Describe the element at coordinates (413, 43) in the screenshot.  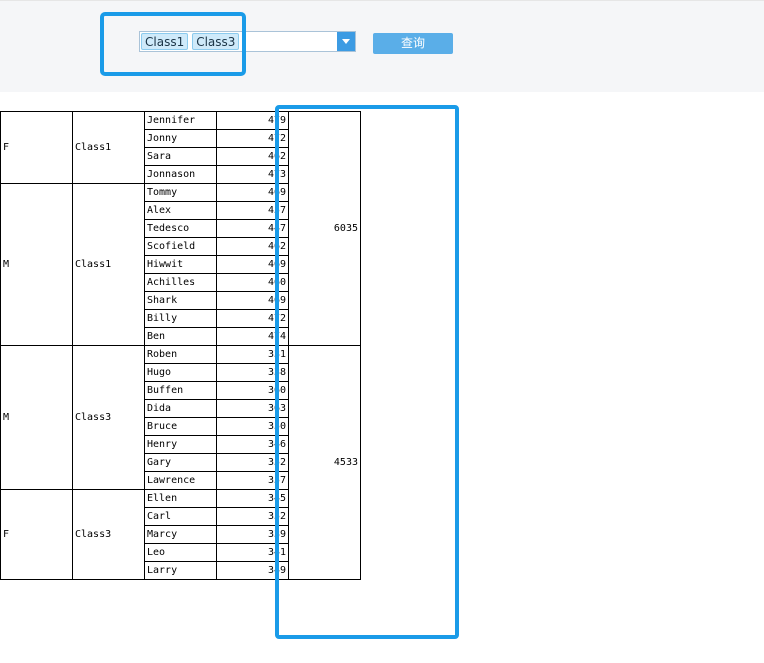
I see `query-button: 查询` at that location.